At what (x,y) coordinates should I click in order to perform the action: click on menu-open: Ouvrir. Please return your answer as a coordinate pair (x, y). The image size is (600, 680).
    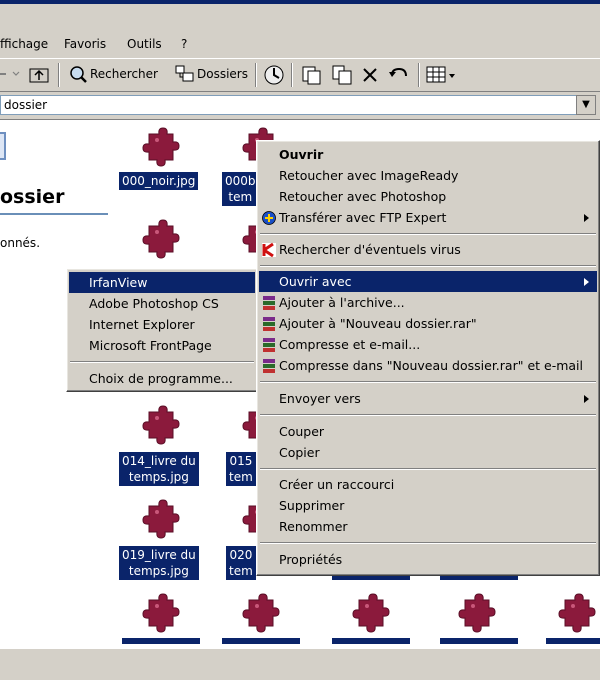
    Looking at the image, I should click on (428, 154).